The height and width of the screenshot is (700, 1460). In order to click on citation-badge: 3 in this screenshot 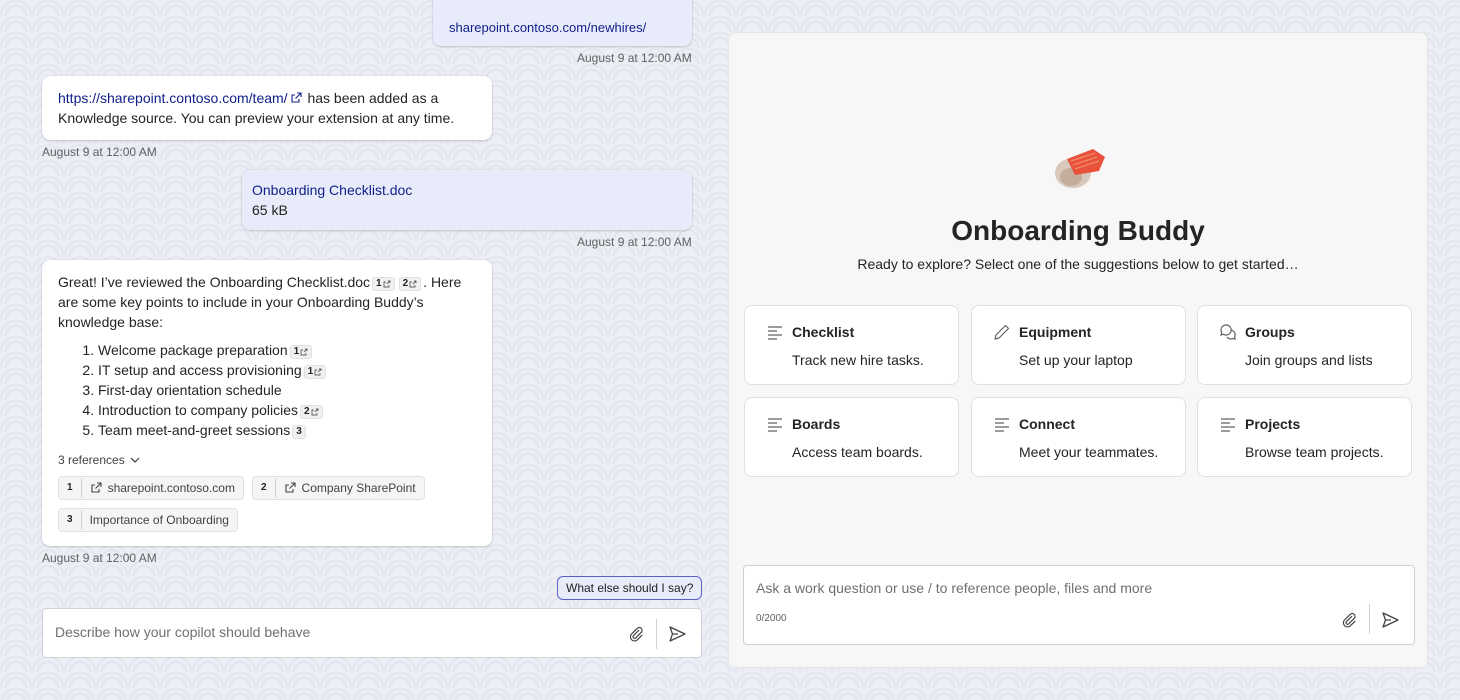, I will do `click(299, 432)`.